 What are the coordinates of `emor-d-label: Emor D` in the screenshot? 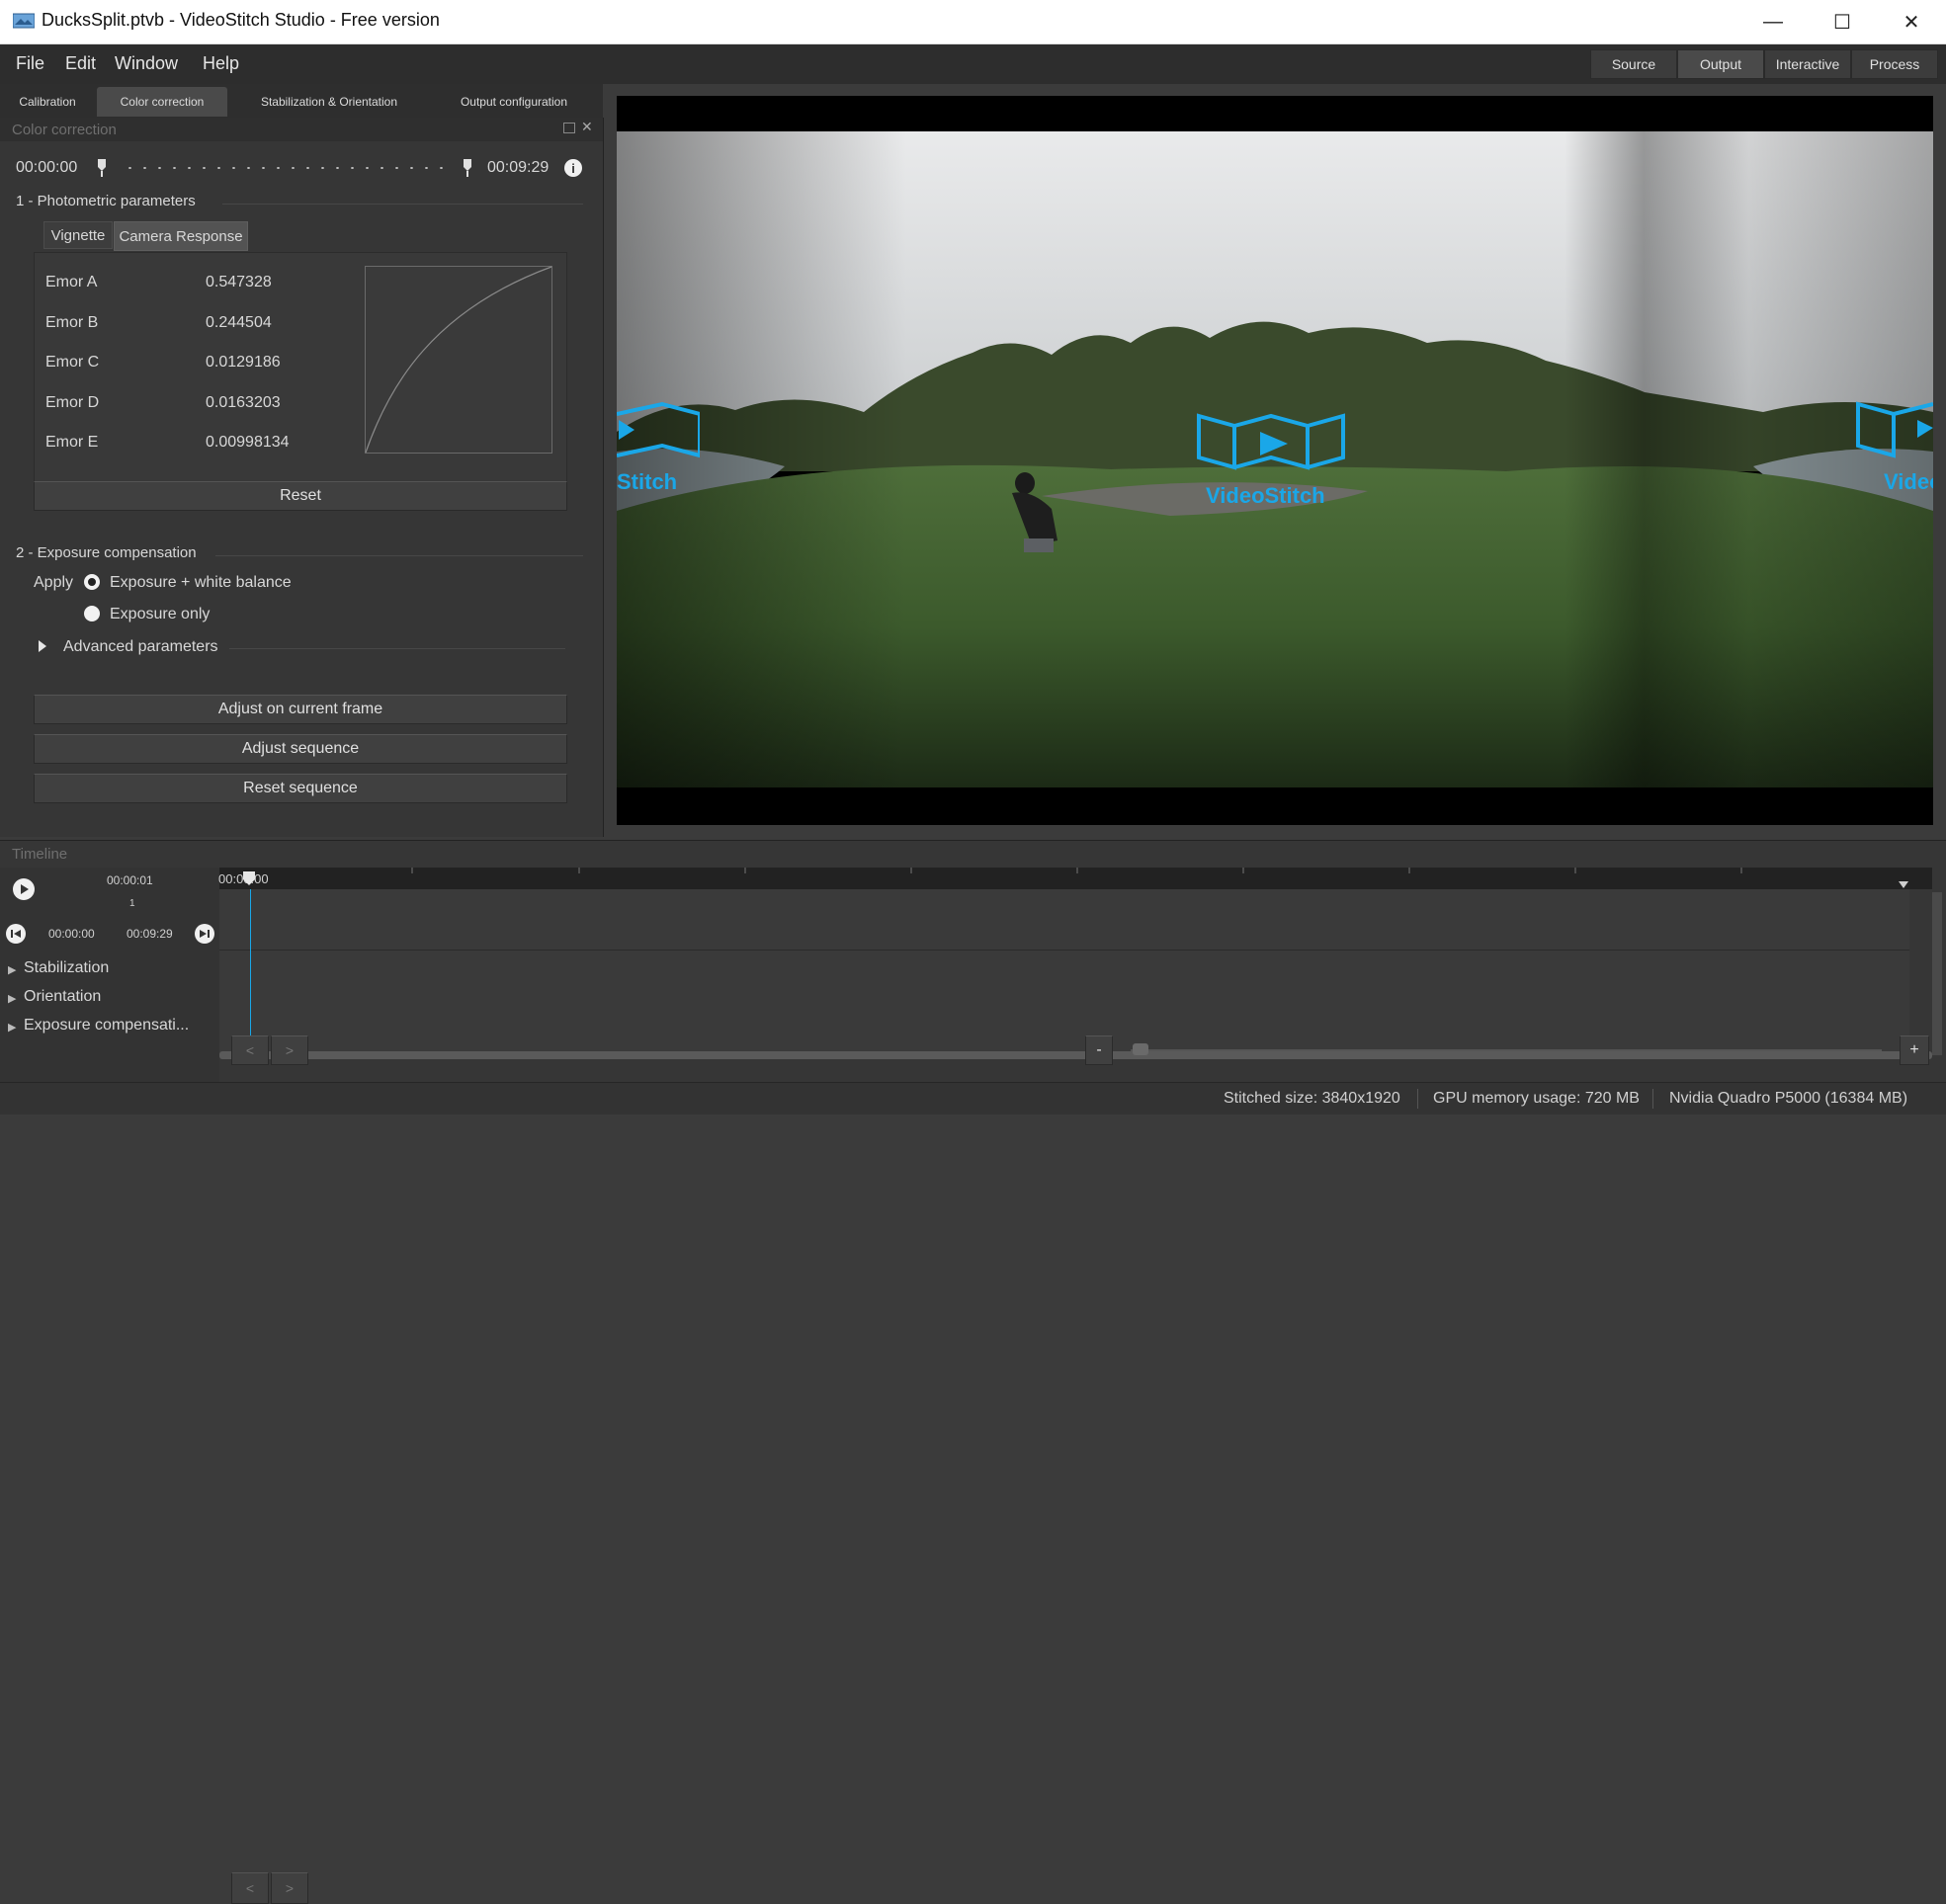 It's located at (72, 402).